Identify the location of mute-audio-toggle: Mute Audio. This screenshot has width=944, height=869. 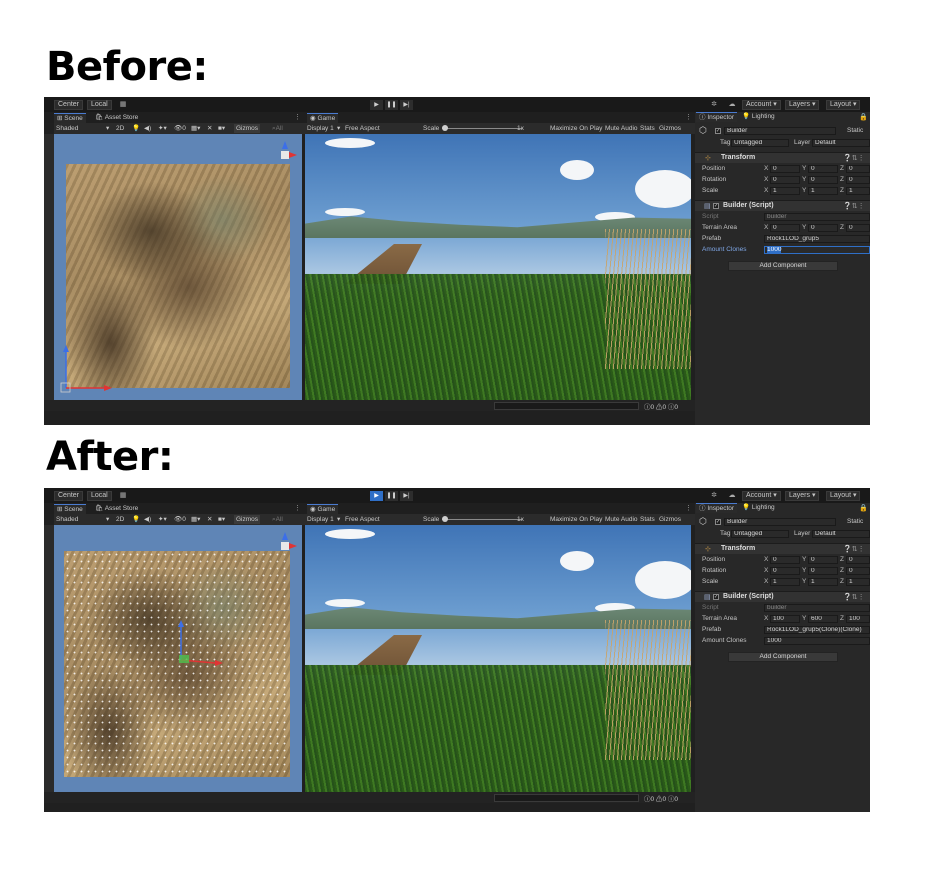
(621, 128).